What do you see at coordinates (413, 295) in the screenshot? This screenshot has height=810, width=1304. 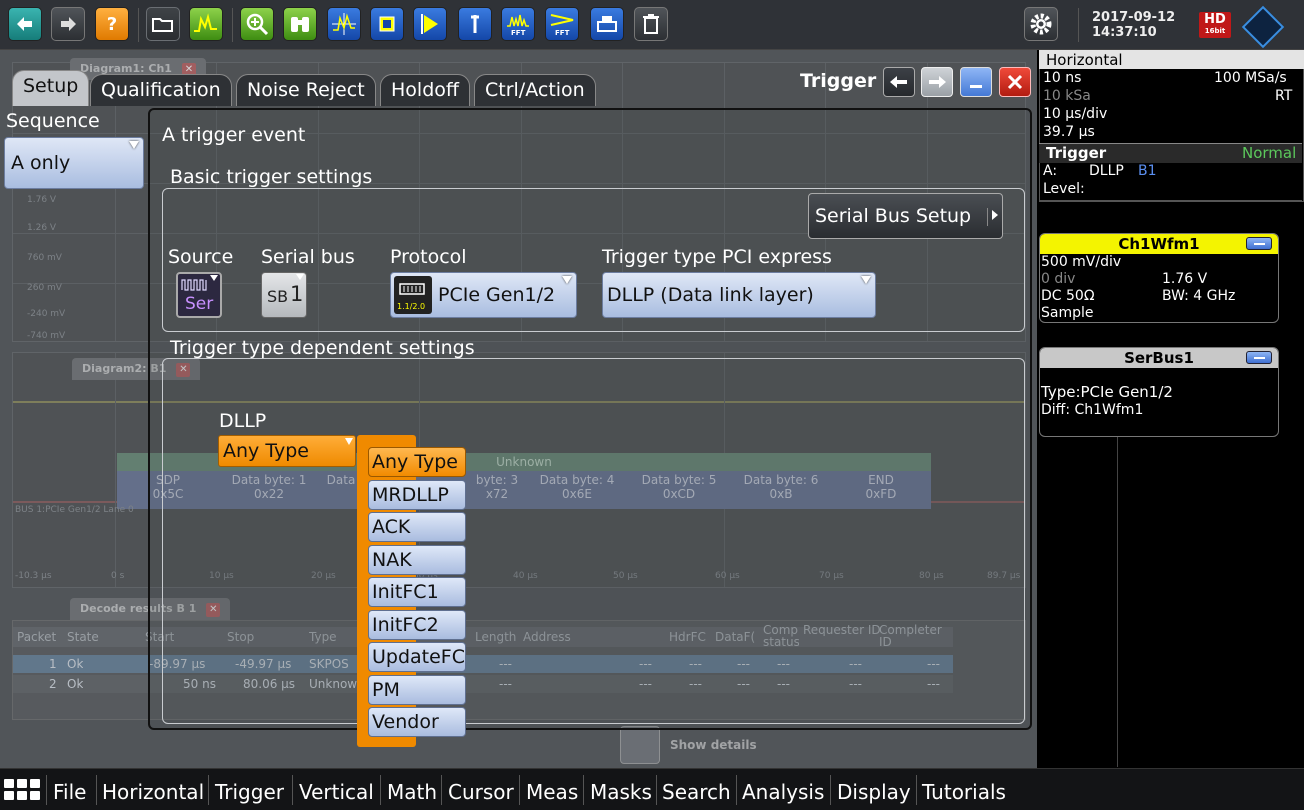 I see `pcie-icon: 1.1/2.0` at bounding box center [413, 295].